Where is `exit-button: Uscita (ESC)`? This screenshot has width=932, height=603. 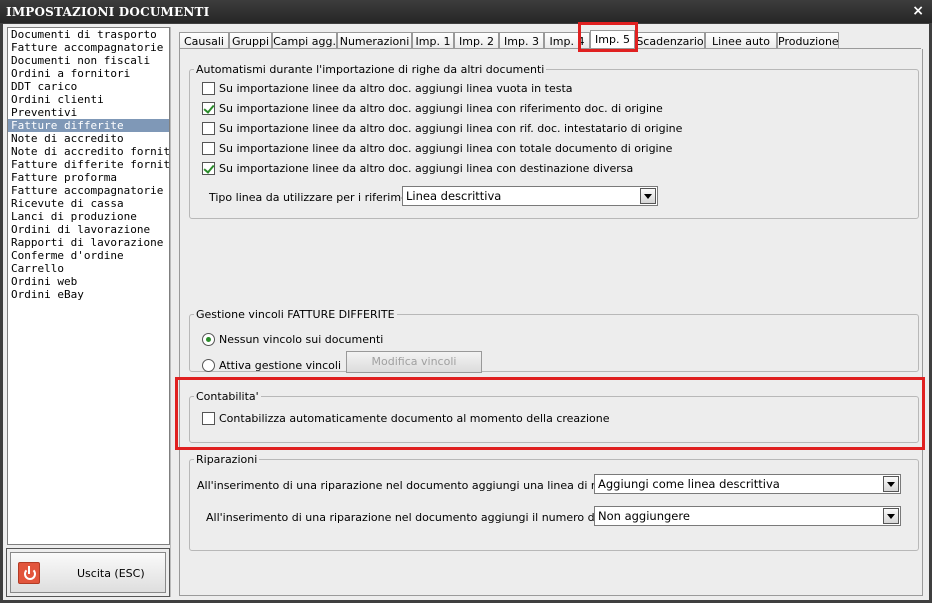
exit-button: Uscita (ESC) is located at coordinates (88, 572).